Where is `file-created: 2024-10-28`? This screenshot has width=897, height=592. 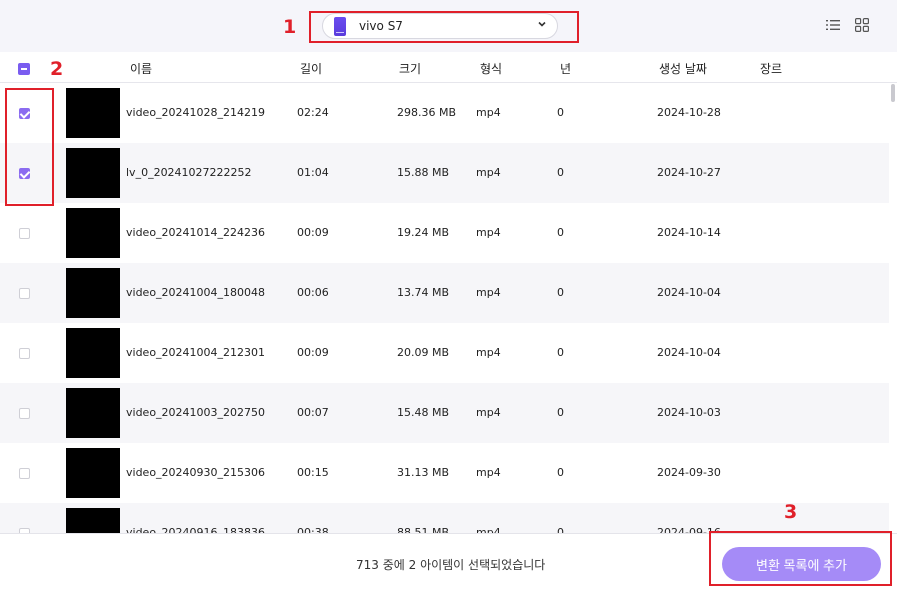
file-created: 2024-10-28 is located at coordinates (689, 112).